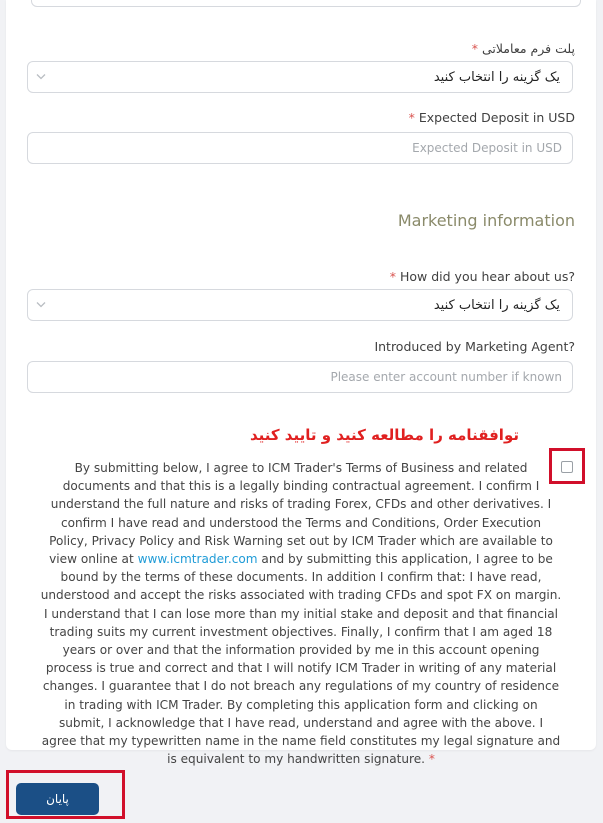 This screenshot has height=823, width=603. What do you see at coordinates (487, 276) in the screenshot?
I see `hear-about-label-text: How did you hear about us?` at bounding box center [487, 276].